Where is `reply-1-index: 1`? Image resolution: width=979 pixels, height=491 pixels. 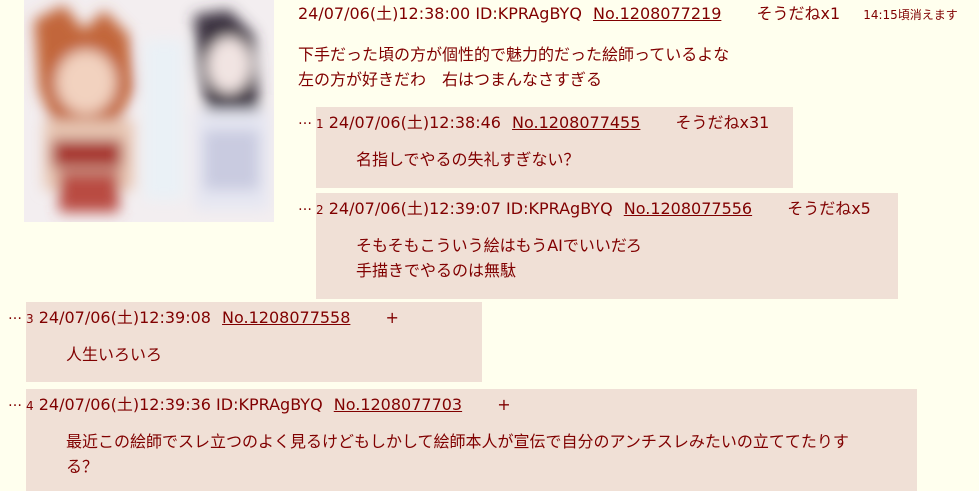
reply-1-index: 1 is located at coordinates (320, 124).